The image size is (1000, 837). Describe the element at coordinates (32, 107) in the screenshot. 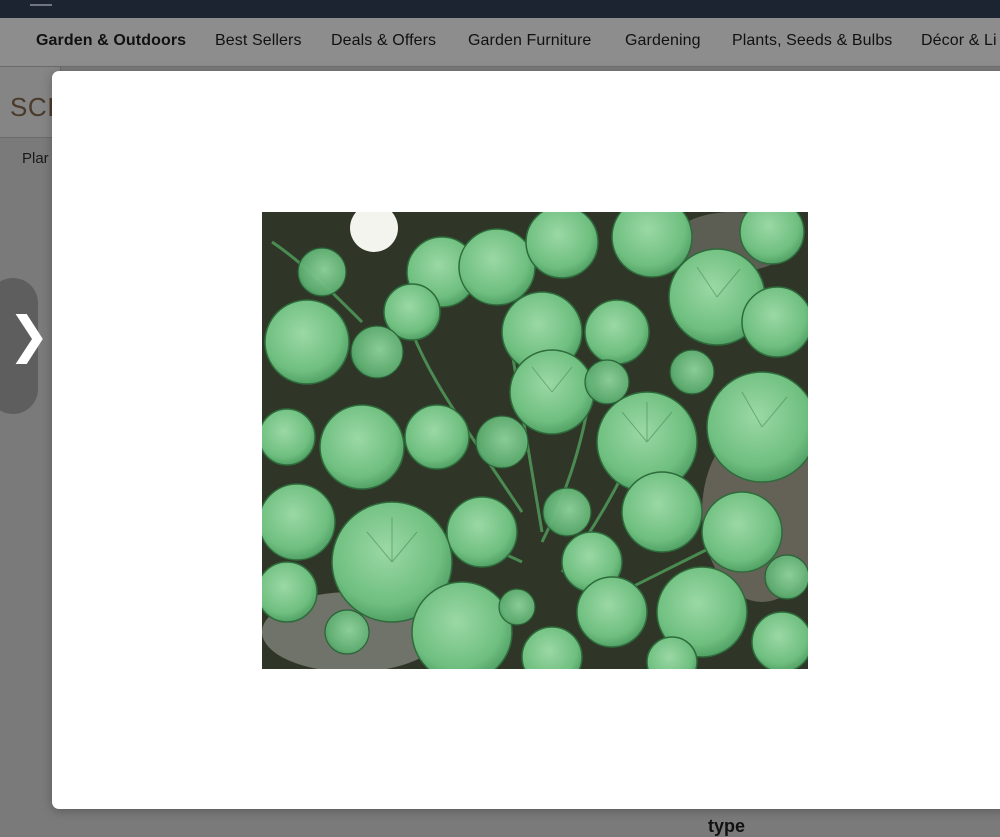

I see `brand-logo-text: SCI` at that location.